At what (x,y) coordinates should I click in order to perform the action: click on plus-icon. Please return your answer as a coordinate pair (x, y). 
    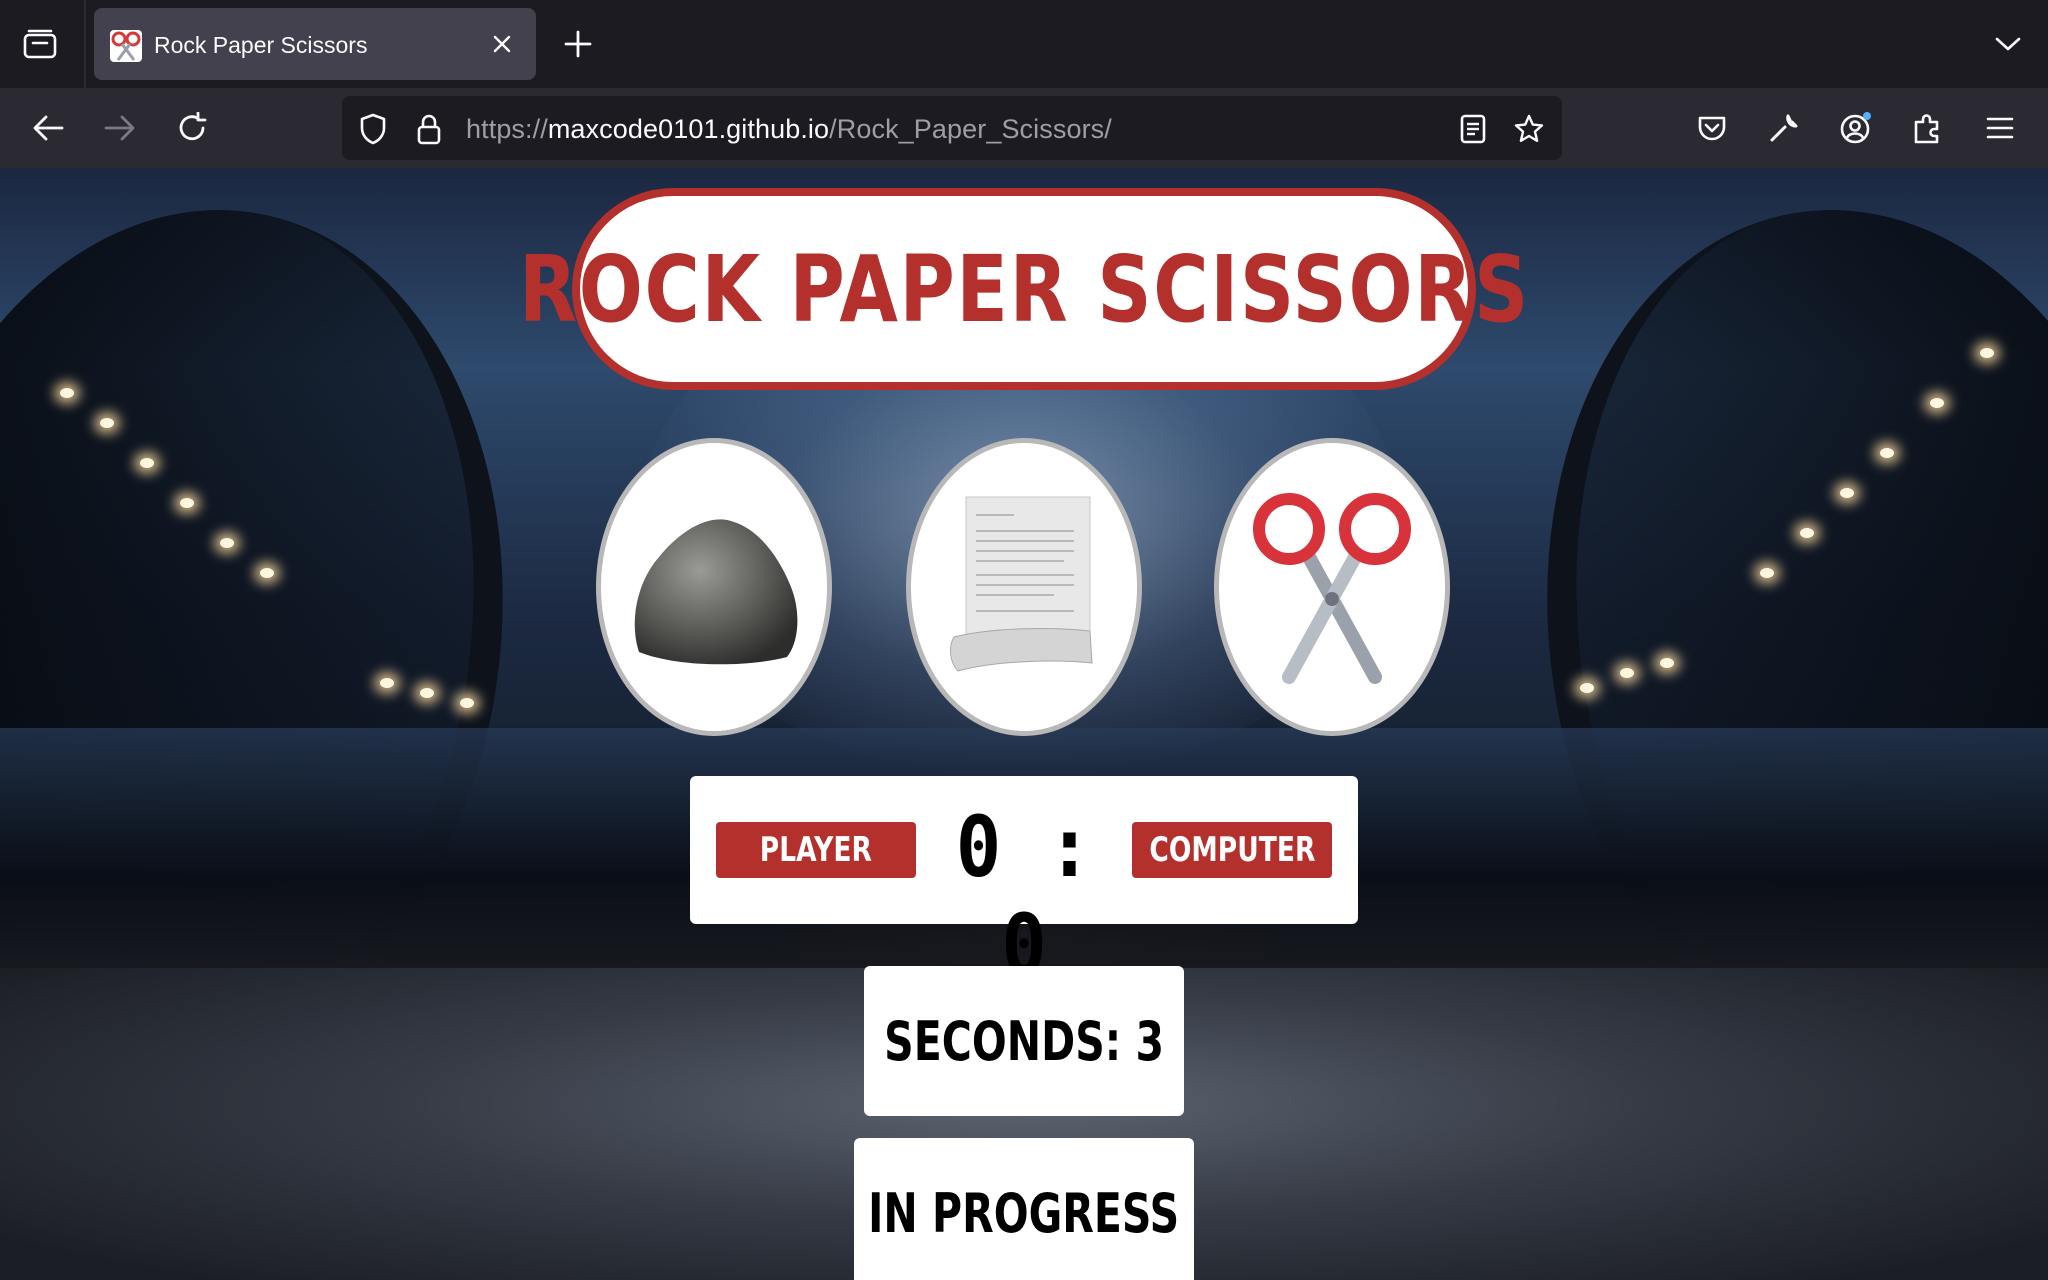
    Looking at the image, I should click on (578, 44).